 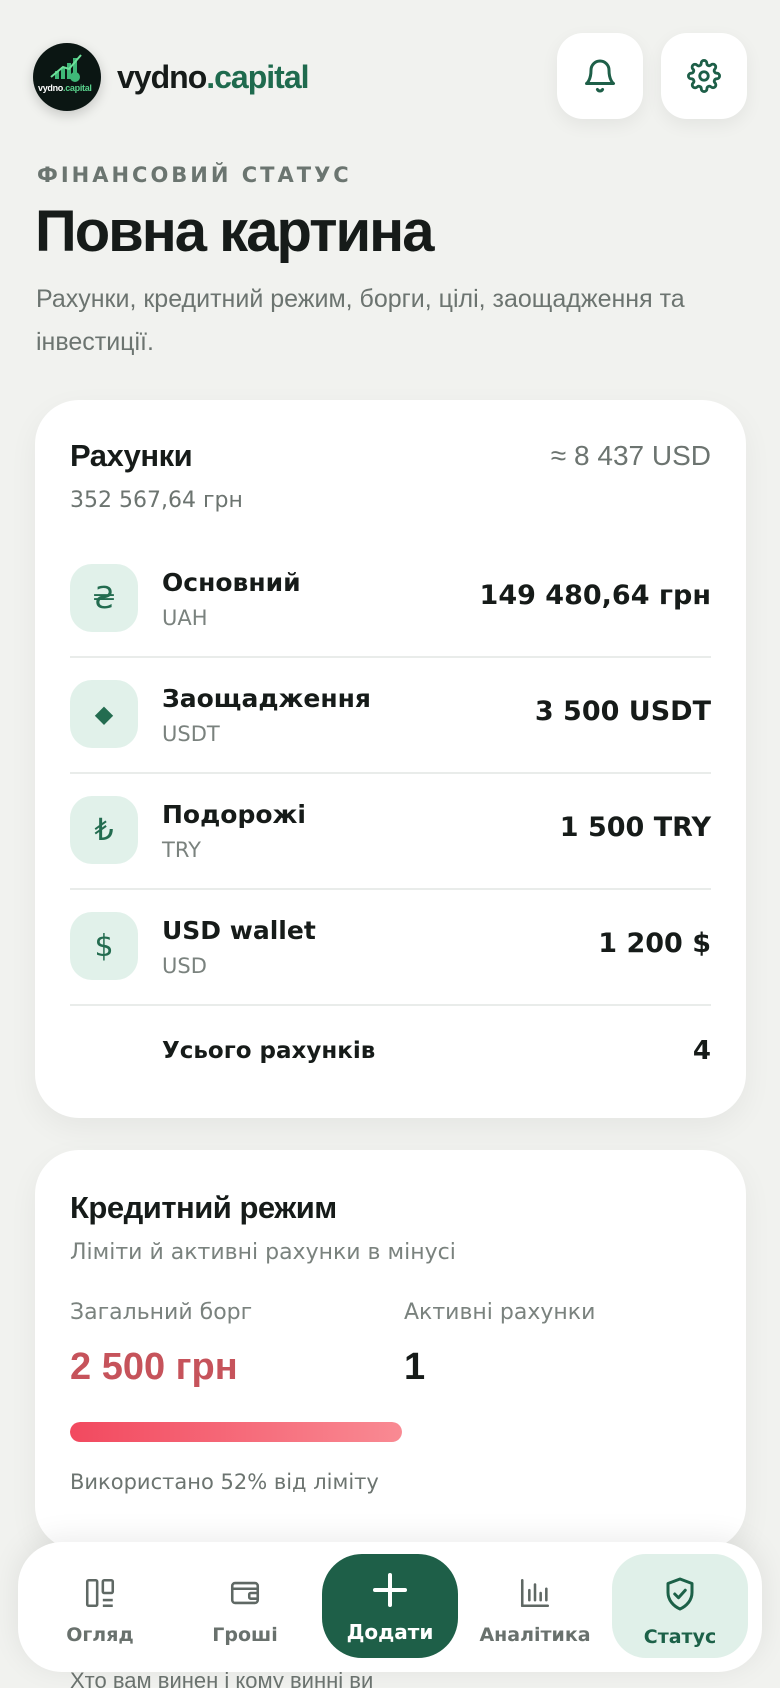 What do you see at coordinates (104, 714) in the screenshot?
I see `diamond-icon: ◆` at bounding box center [104, 714].